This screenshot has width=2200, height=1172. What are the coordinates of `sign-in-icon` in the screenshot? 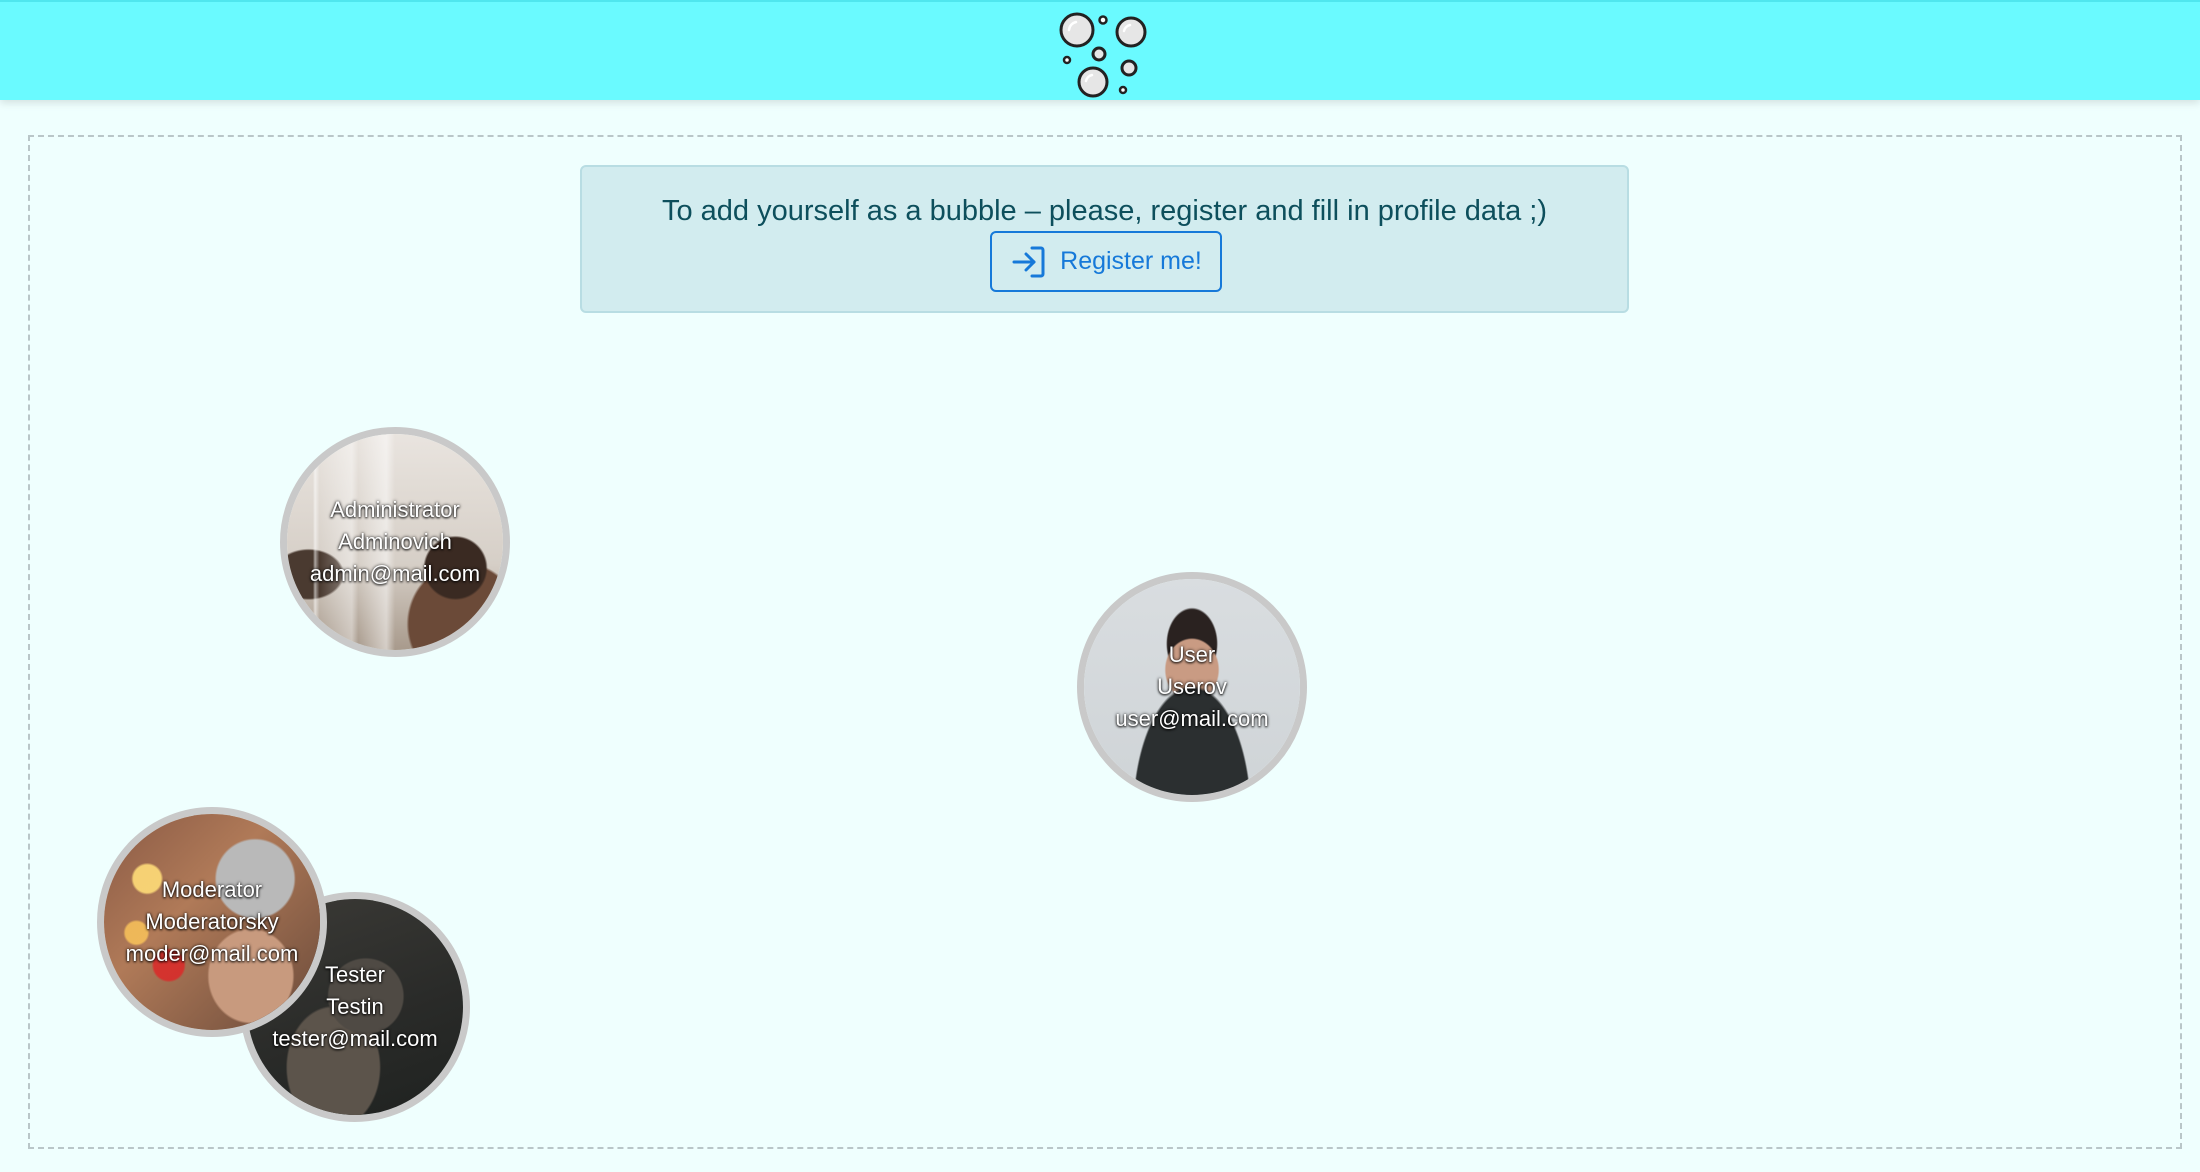 It's located at (1028, 261).